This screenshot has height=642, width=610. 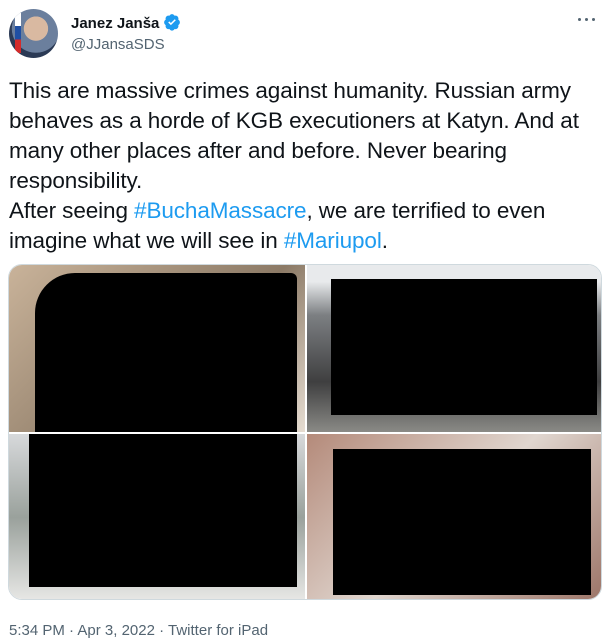 What do you see at coordinates (220, 210) in the screenshot?
I see `hashtag-bucha-link: #BuchaMassacre` at bounding box center [220, 210].